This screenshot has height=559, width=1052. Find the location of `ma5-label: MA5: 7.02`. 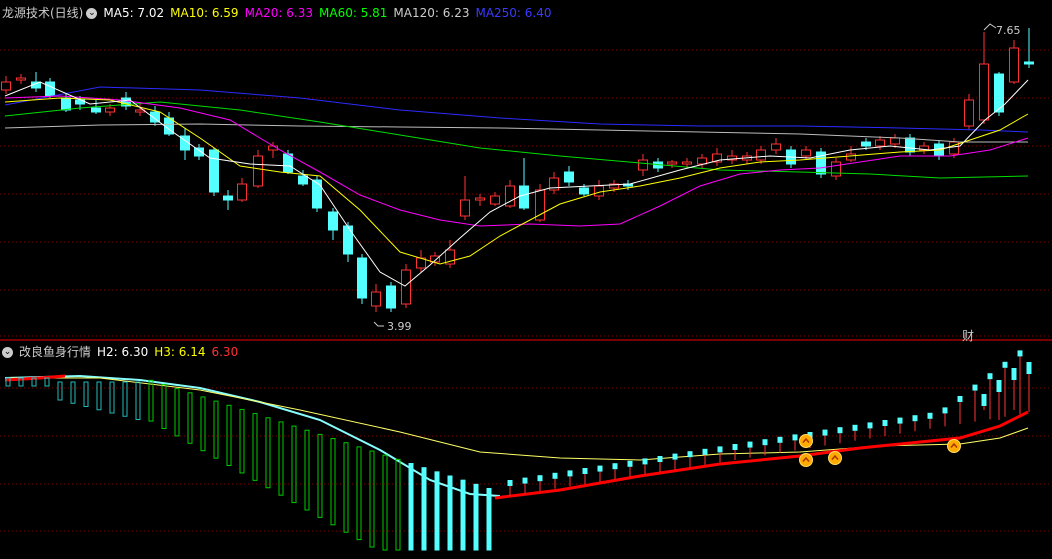

ma5-label: MA5: 7.02 is located at coordinates (134, 13).